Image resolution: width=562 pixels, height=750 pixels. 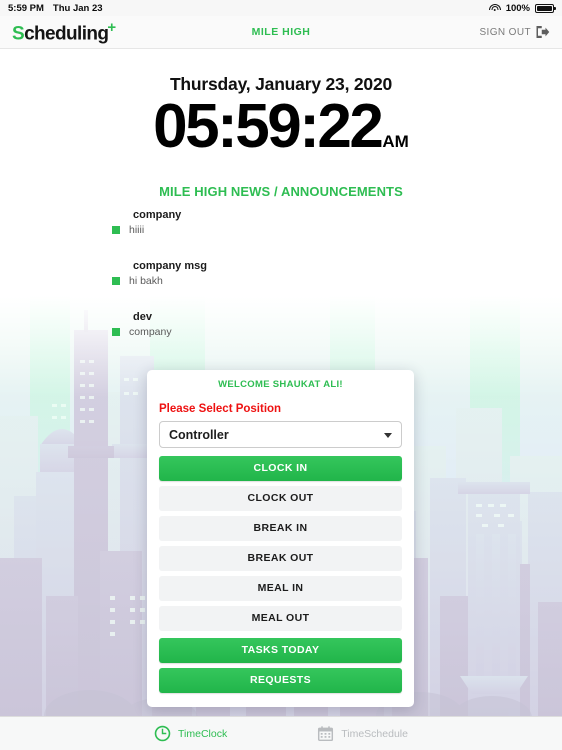 What do you see at coordinates (280, 618) in the screenshot?
I see `meal-out-button: MEAL OUT` at bounding box center [280, 618].